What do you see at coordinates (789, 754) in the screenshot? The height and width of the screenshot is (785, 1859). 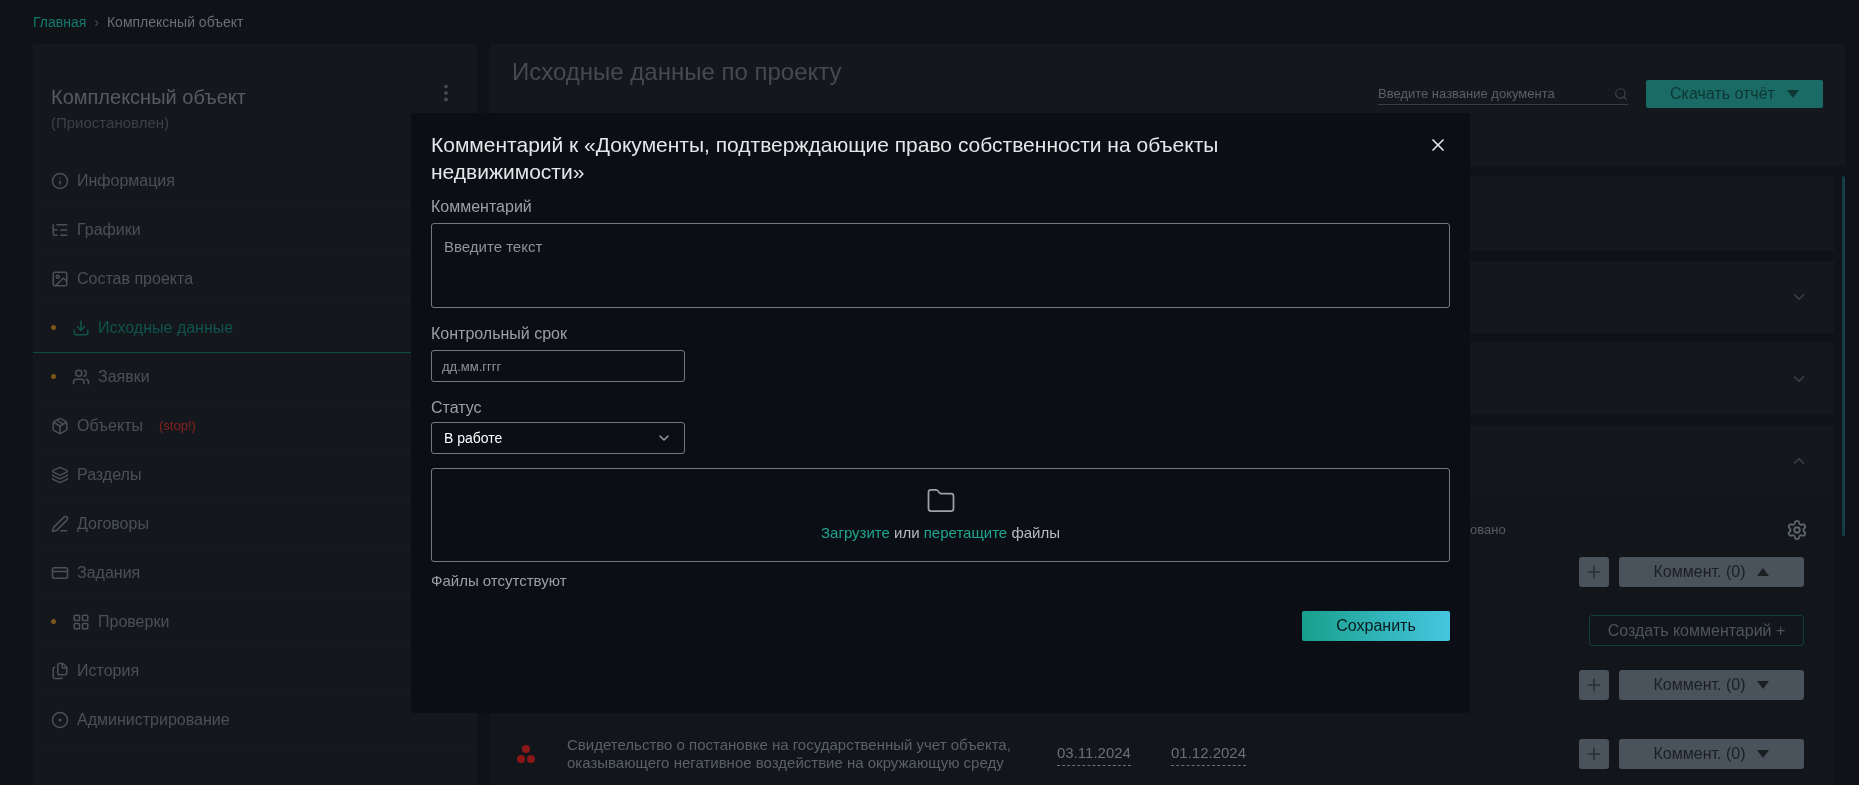 I see `document-title: Свидетельство о постановке на государственный учет объекта, оказывающего негативное воздействие на окружающую среду` at bounding box center [789, 754].